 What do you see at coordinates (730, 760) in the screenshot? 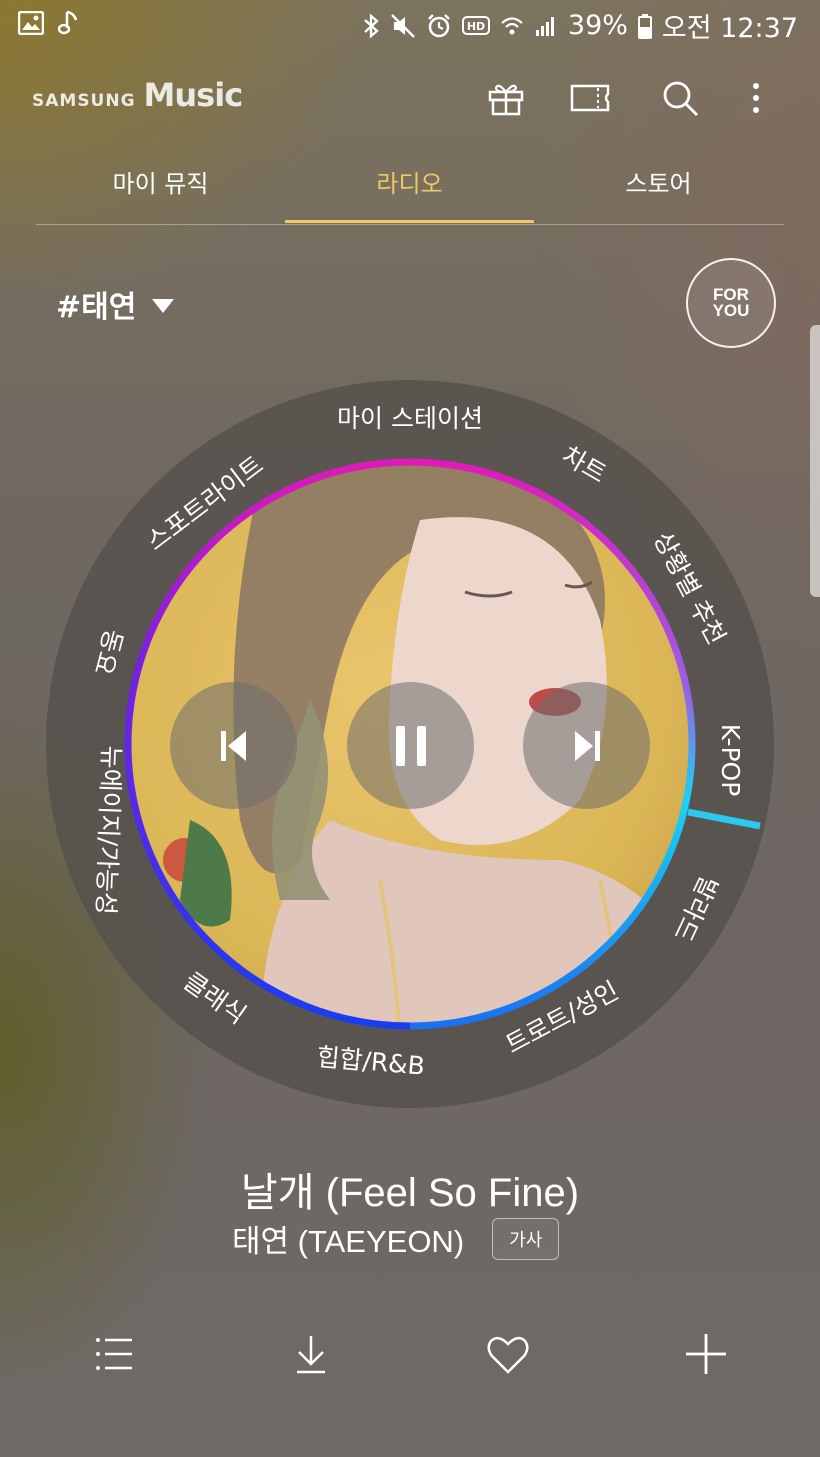
I see `genre-kpop: K-POP` at bounding box center [730, 760].